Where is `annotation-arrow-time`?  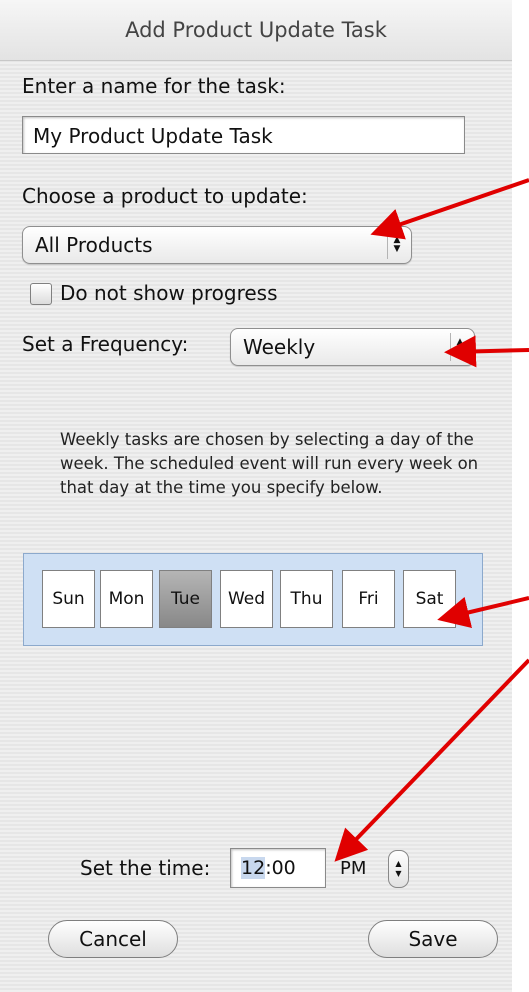
annotation-arrow-time is located at coordinates (431, 760).